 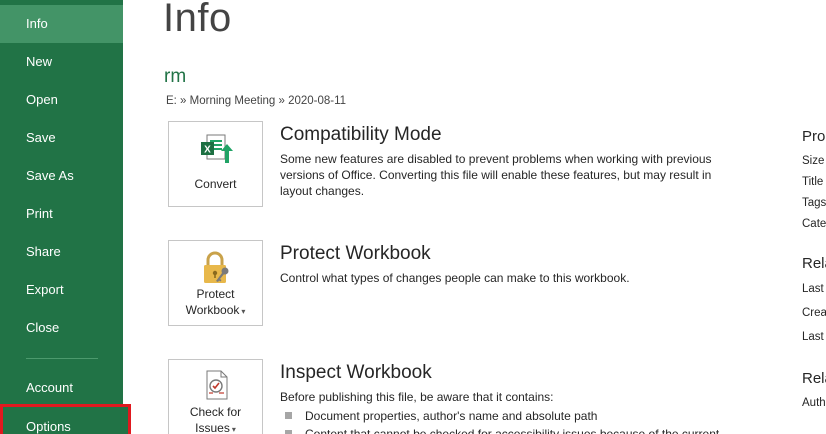 I want to click on svg-text: X, so click(x=207, y=150).